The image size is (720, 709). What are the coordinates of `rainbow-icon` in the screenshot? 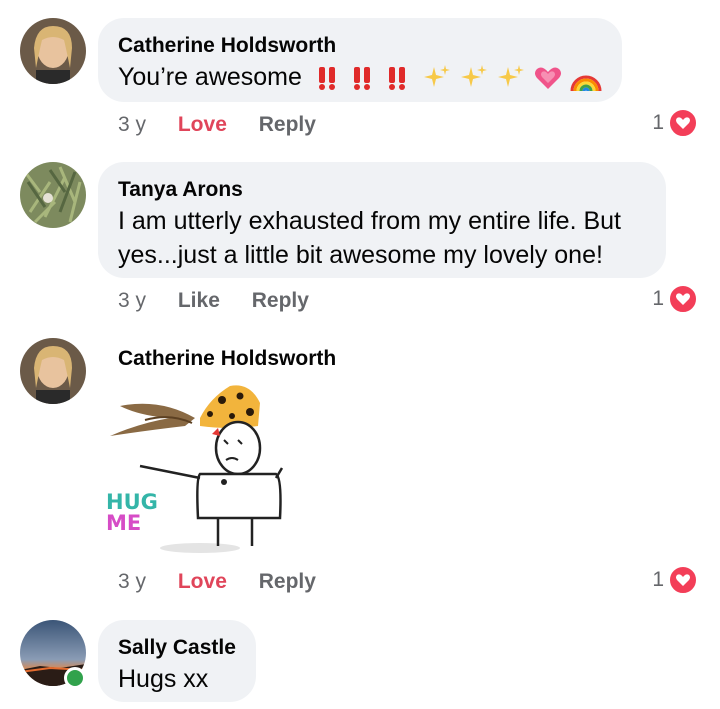 It's located at (586, 83).